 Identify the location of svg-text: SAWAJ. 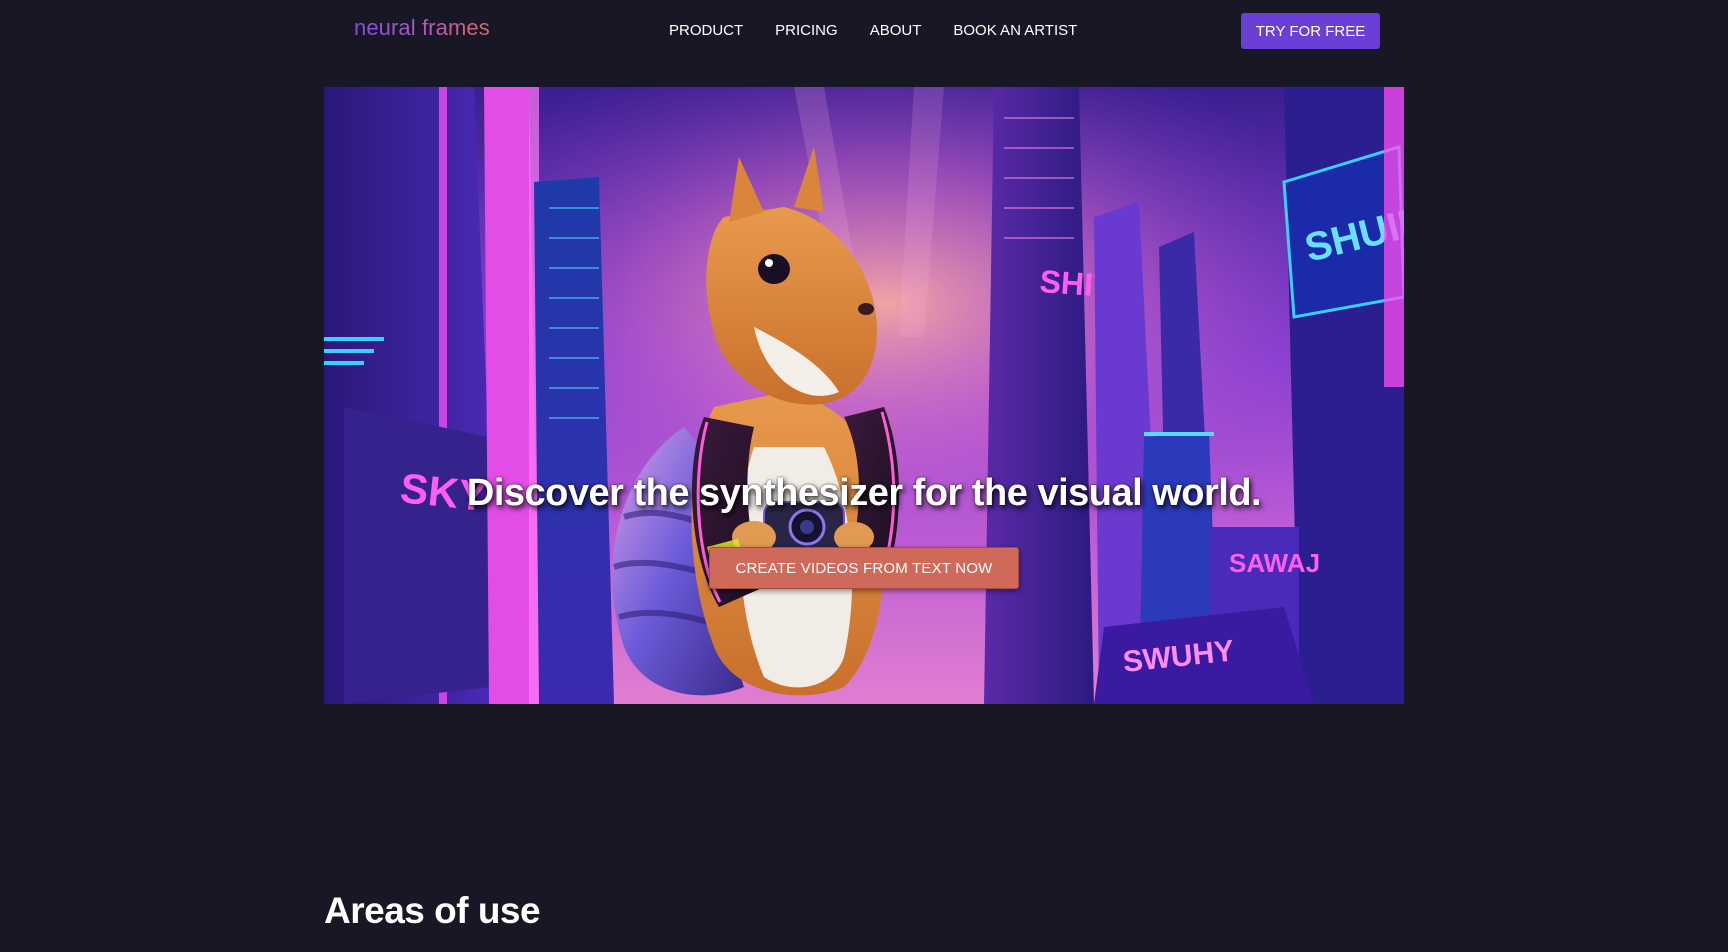
(1274, 563).